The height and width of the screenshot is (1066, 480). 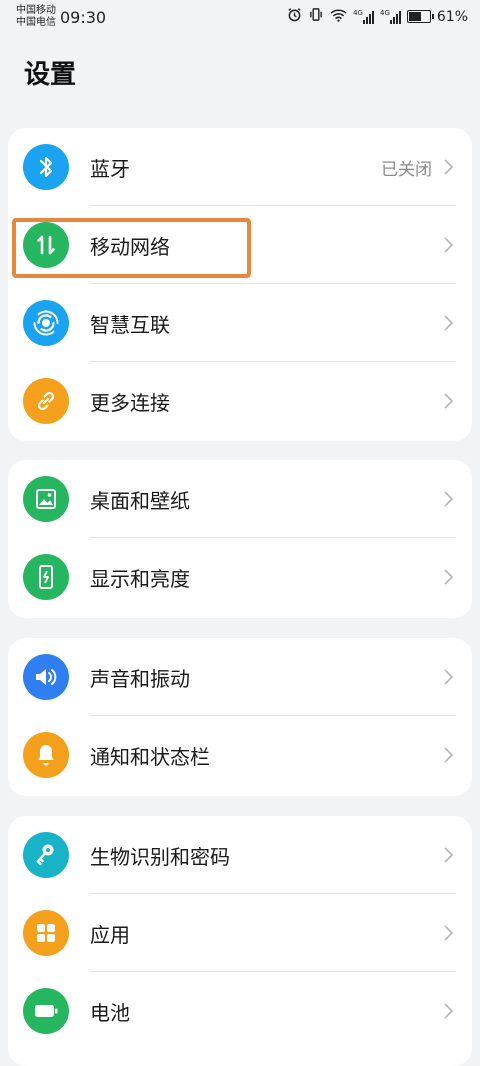 I want to click on carrier-info: 中国移动 中国电信, so click(x=36, y=17).